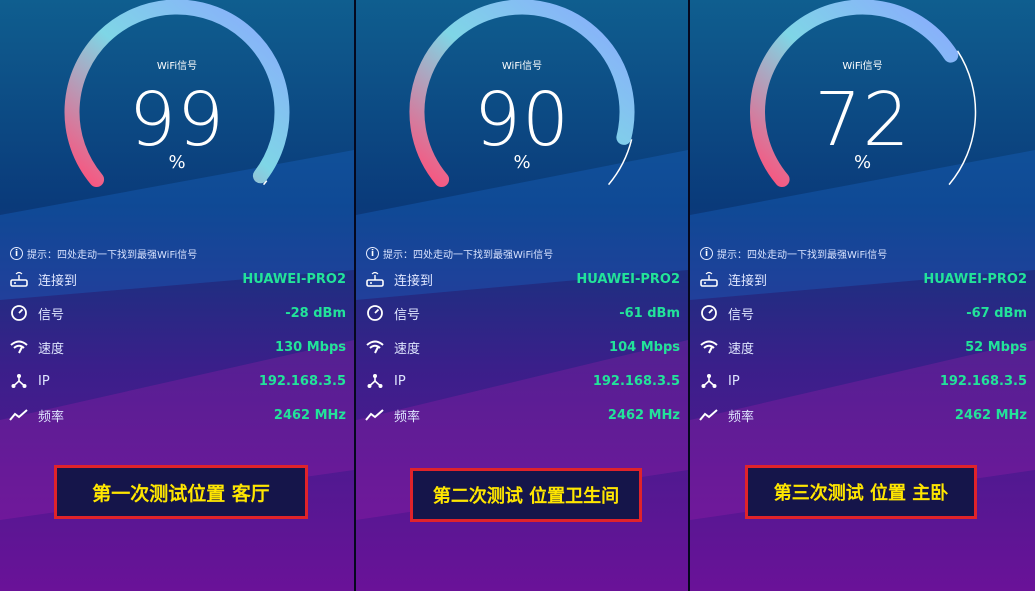 The width and height of the screenshot is (1035, 591). Describe the element at coordinates (644, 347) in the screenshot. I see `info-value: 104 Mbps` at that location.